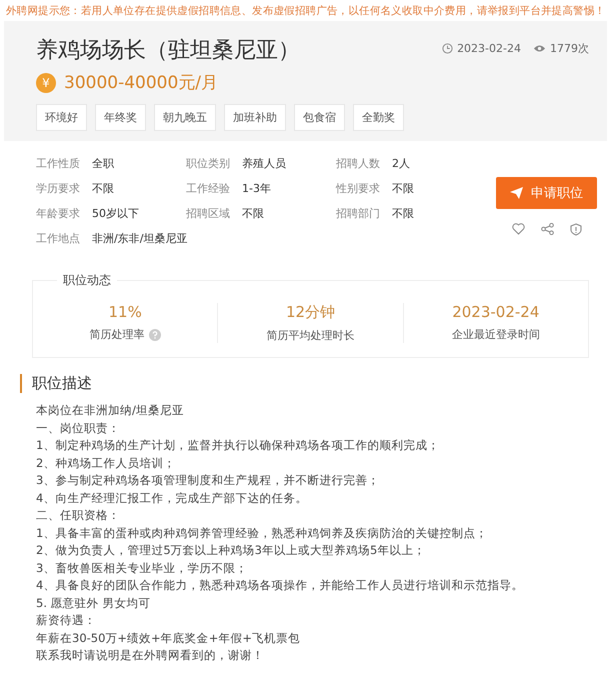 This screenshot has height=694, width=611. What do you see at coordinates (110, 410) in the screenshot?
I see `description-line: 本岗位在非洲加纳/坦桑尼亚` at bounding box center [110, 410].